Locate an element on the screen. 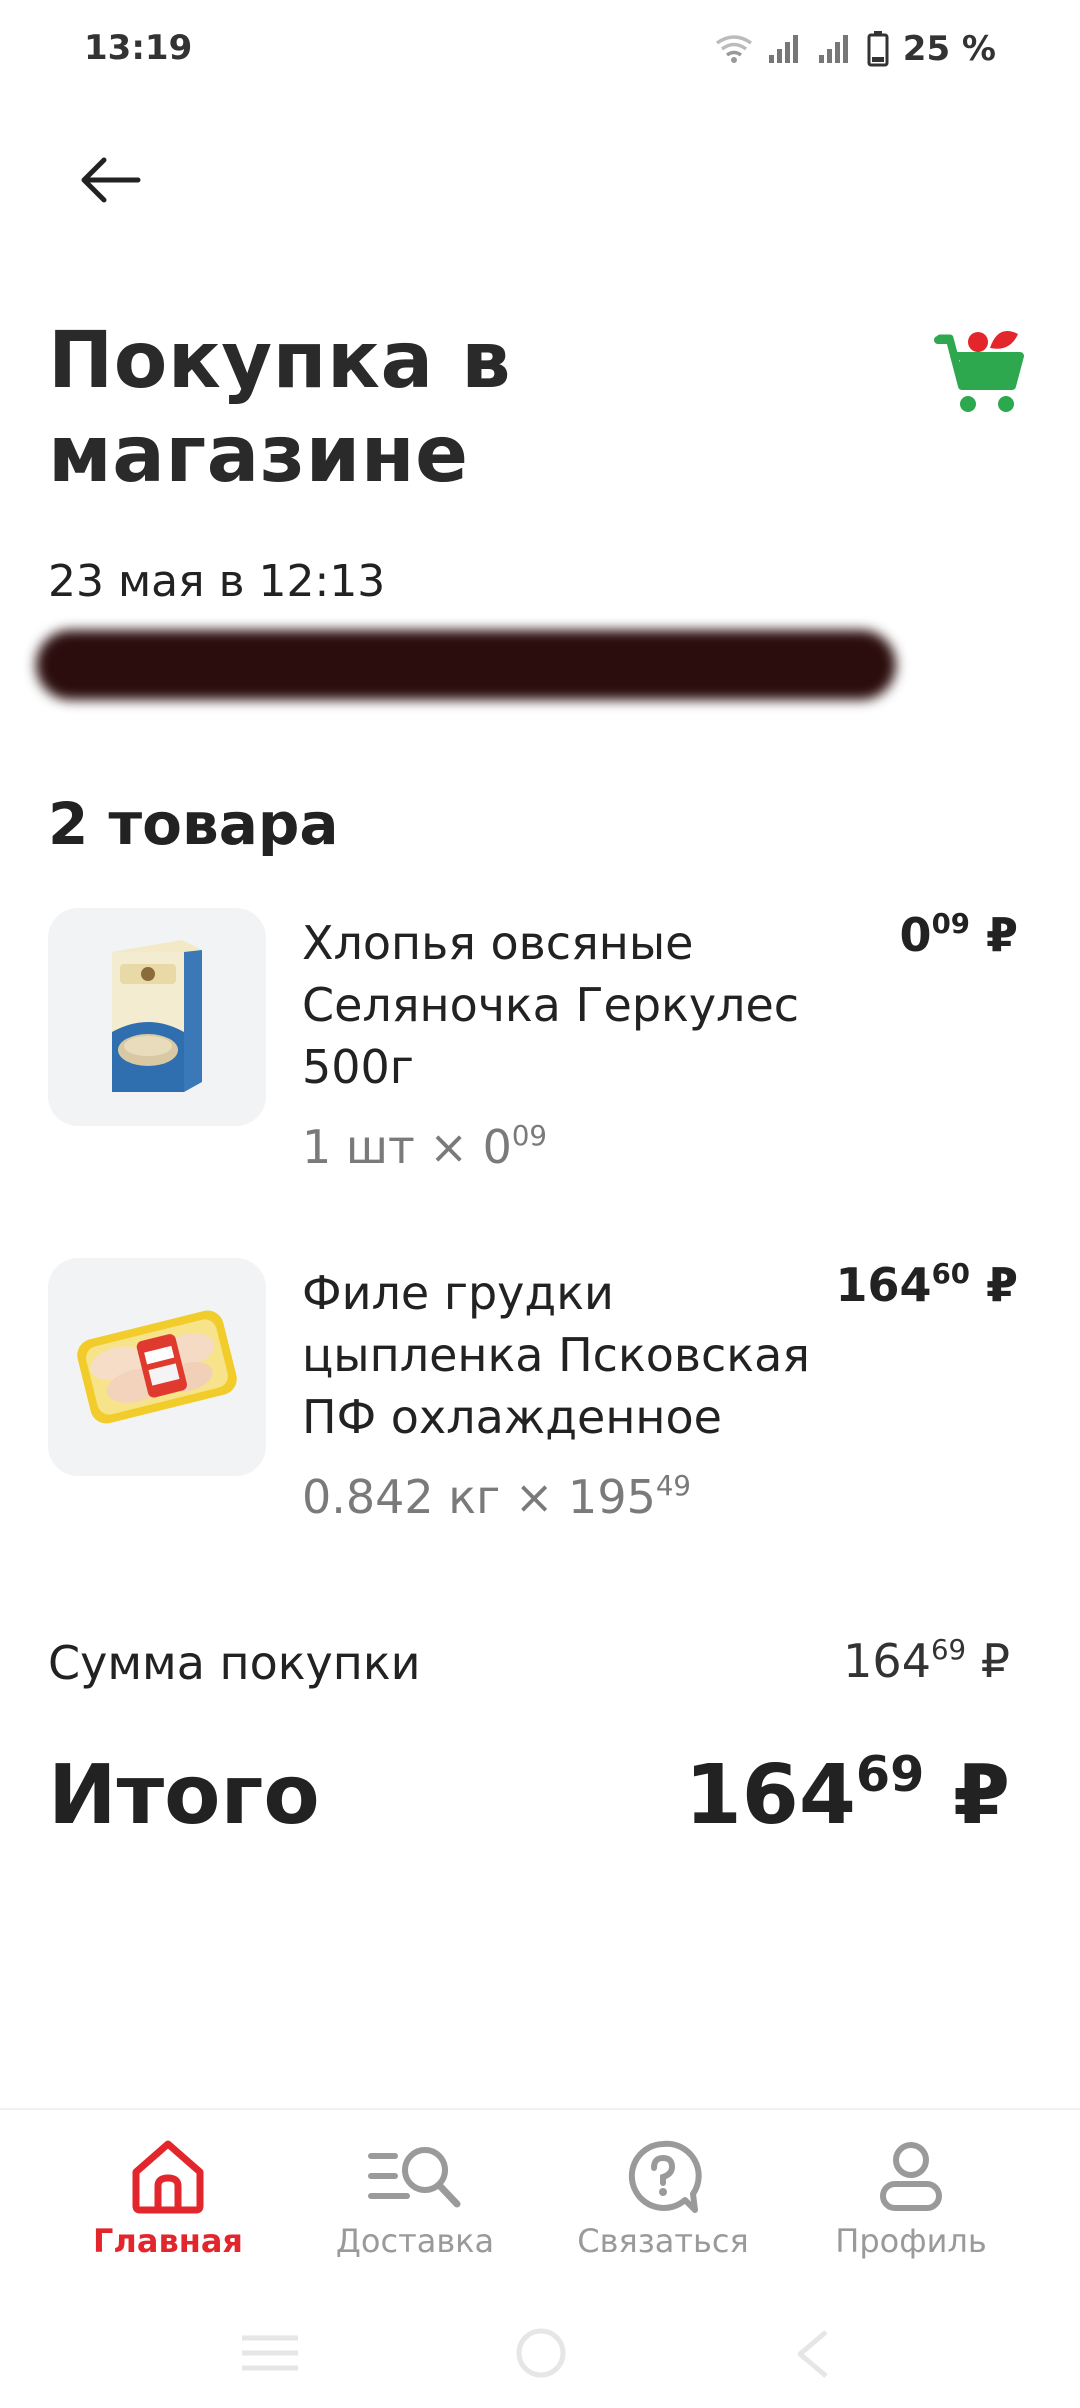 This screenshot has height=2408, width=1080. home-circle-icon is located at coordinates (541, 2355).